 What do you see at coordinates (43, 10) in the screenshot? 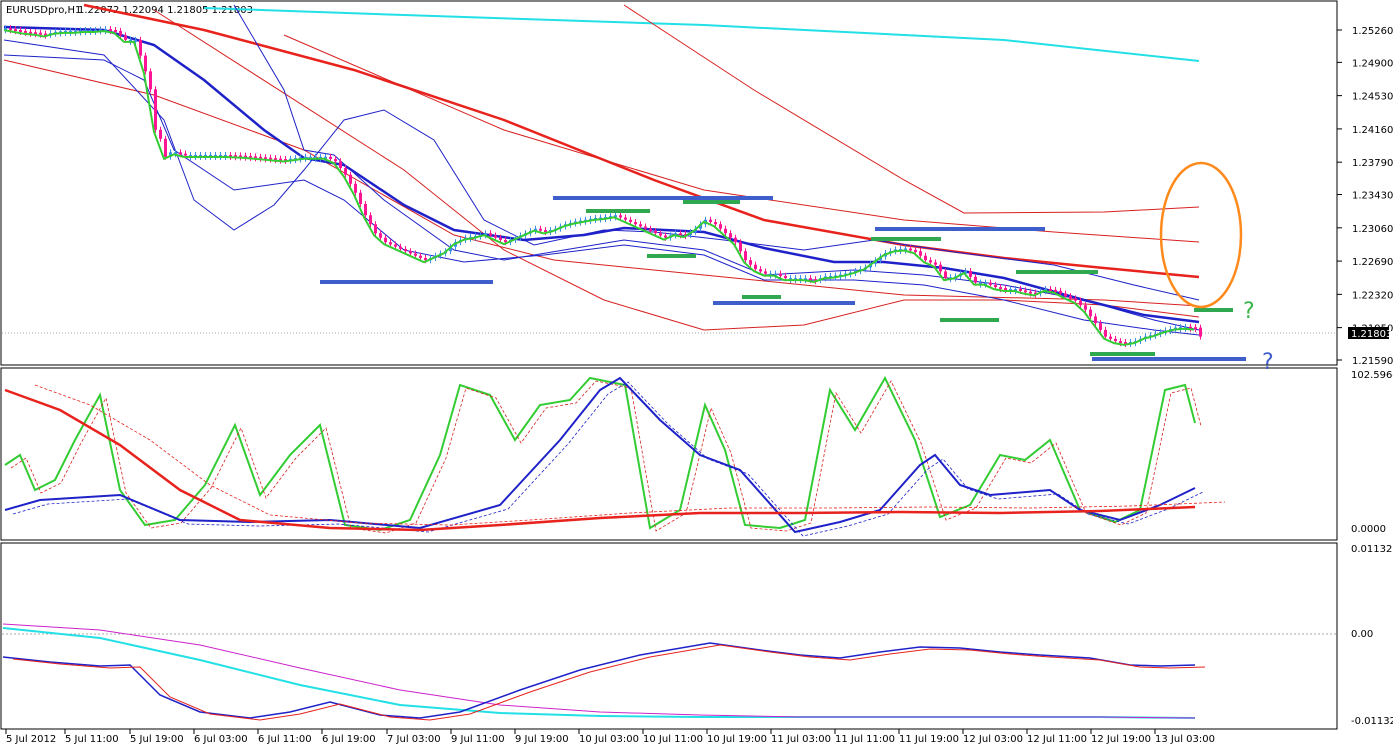
I see `chart-symbol-title: EURUSDpro,H1` at bounding box center [43, 10].